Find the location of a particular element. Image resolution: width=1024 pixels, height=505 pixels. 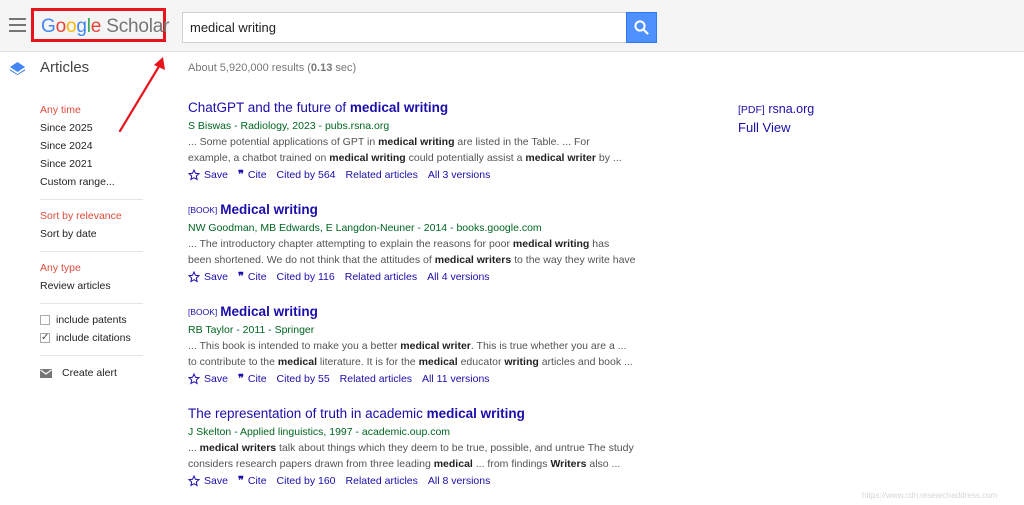

logo-letter: e is located at coordinates (96, 26).